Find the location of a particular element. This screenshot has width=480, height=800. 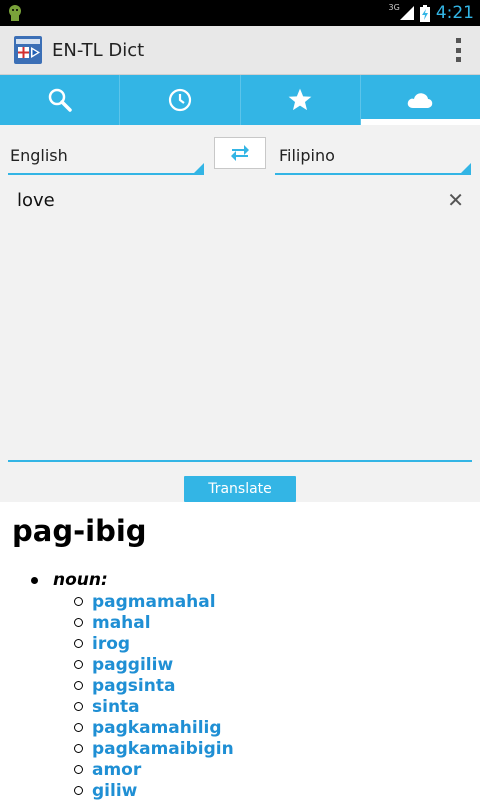

translation-link: giliw is located at coordinates (114, 790).